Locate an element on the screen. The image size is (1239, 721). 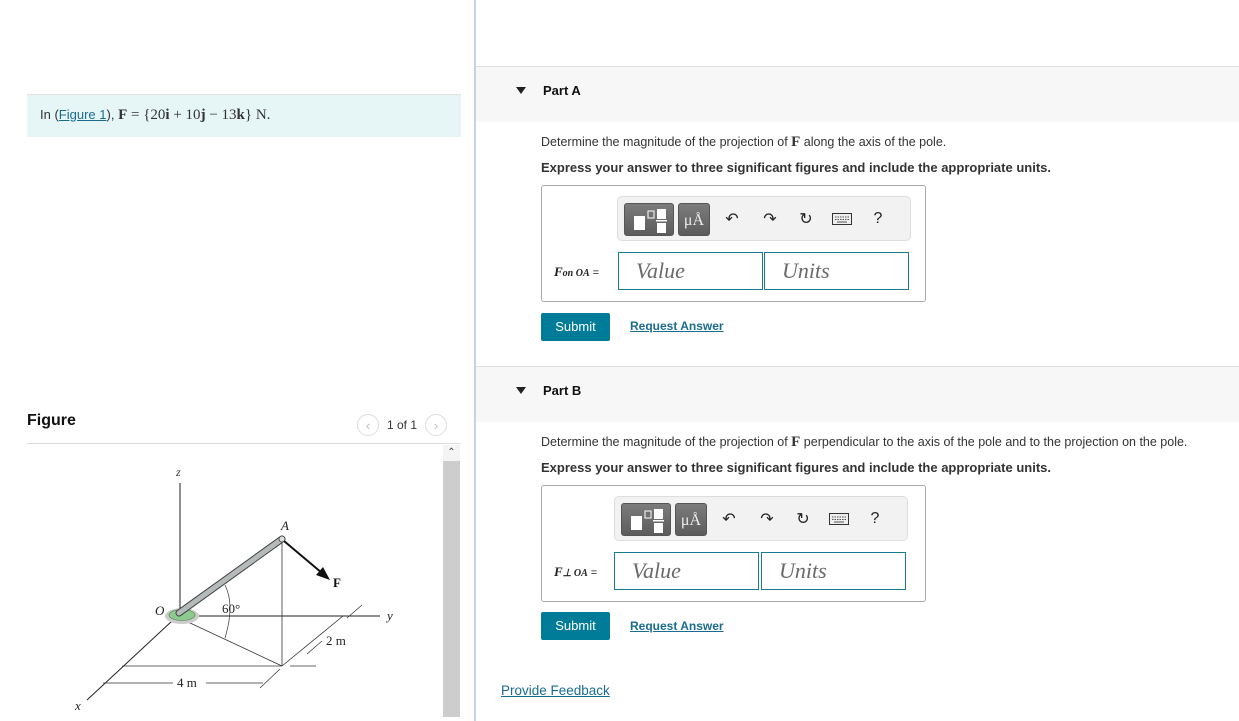
label-y: y is located at coordinates (389, 615).